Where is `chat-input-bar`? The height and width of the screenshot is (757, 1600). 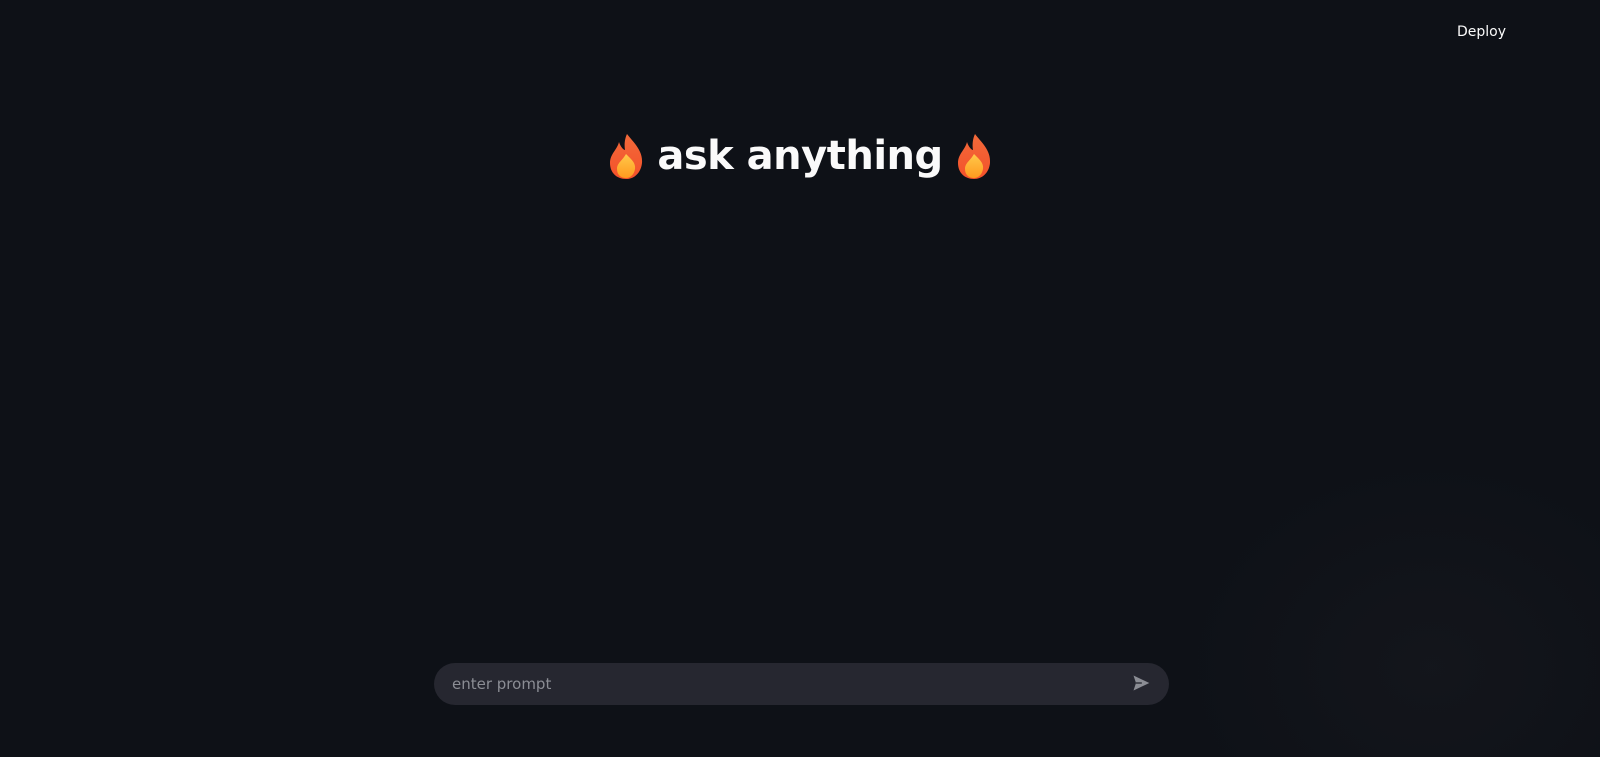
chat-input-bar is located at coordinates (801, 684).